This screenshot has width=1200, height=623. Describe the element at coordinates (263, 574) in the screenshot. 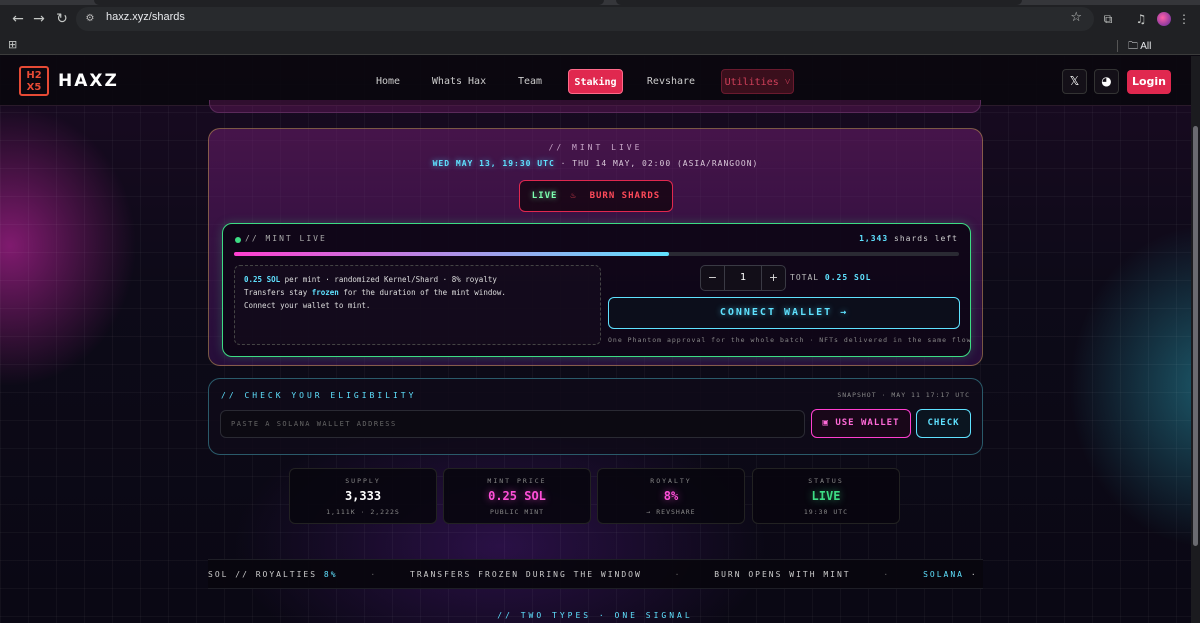

I see `ticker-text: SOL // ROYALTIES` at that location.